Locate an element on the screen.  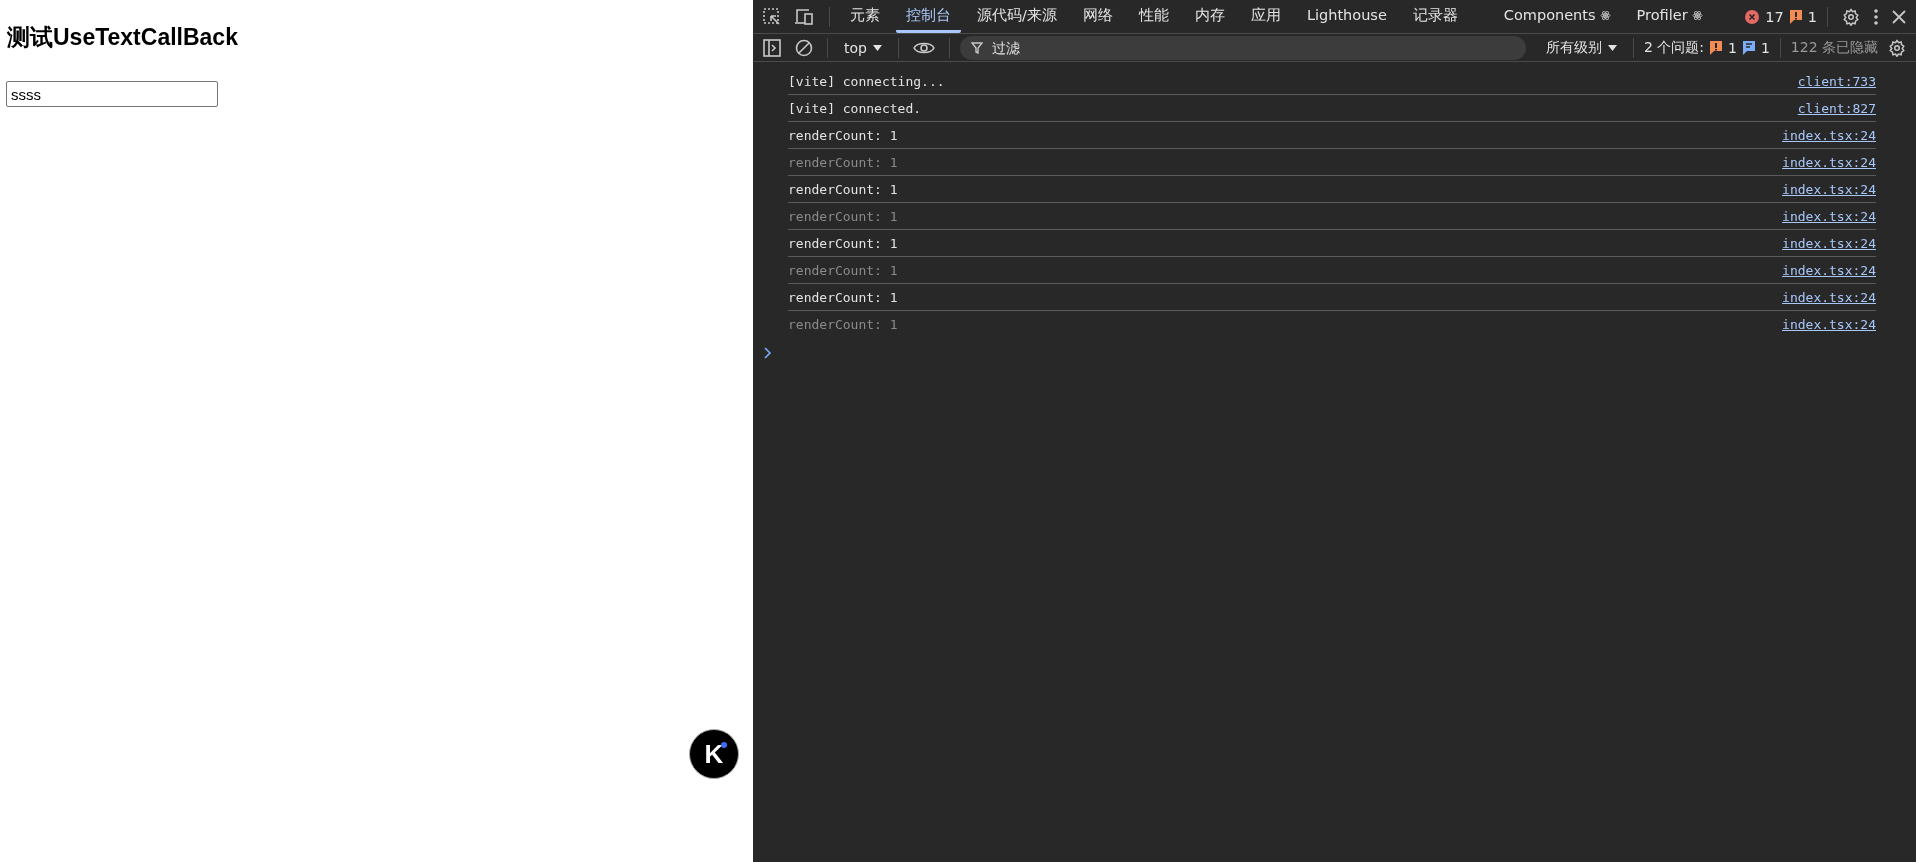
devtools-tab: Components is located at coordinates (1557, 16).